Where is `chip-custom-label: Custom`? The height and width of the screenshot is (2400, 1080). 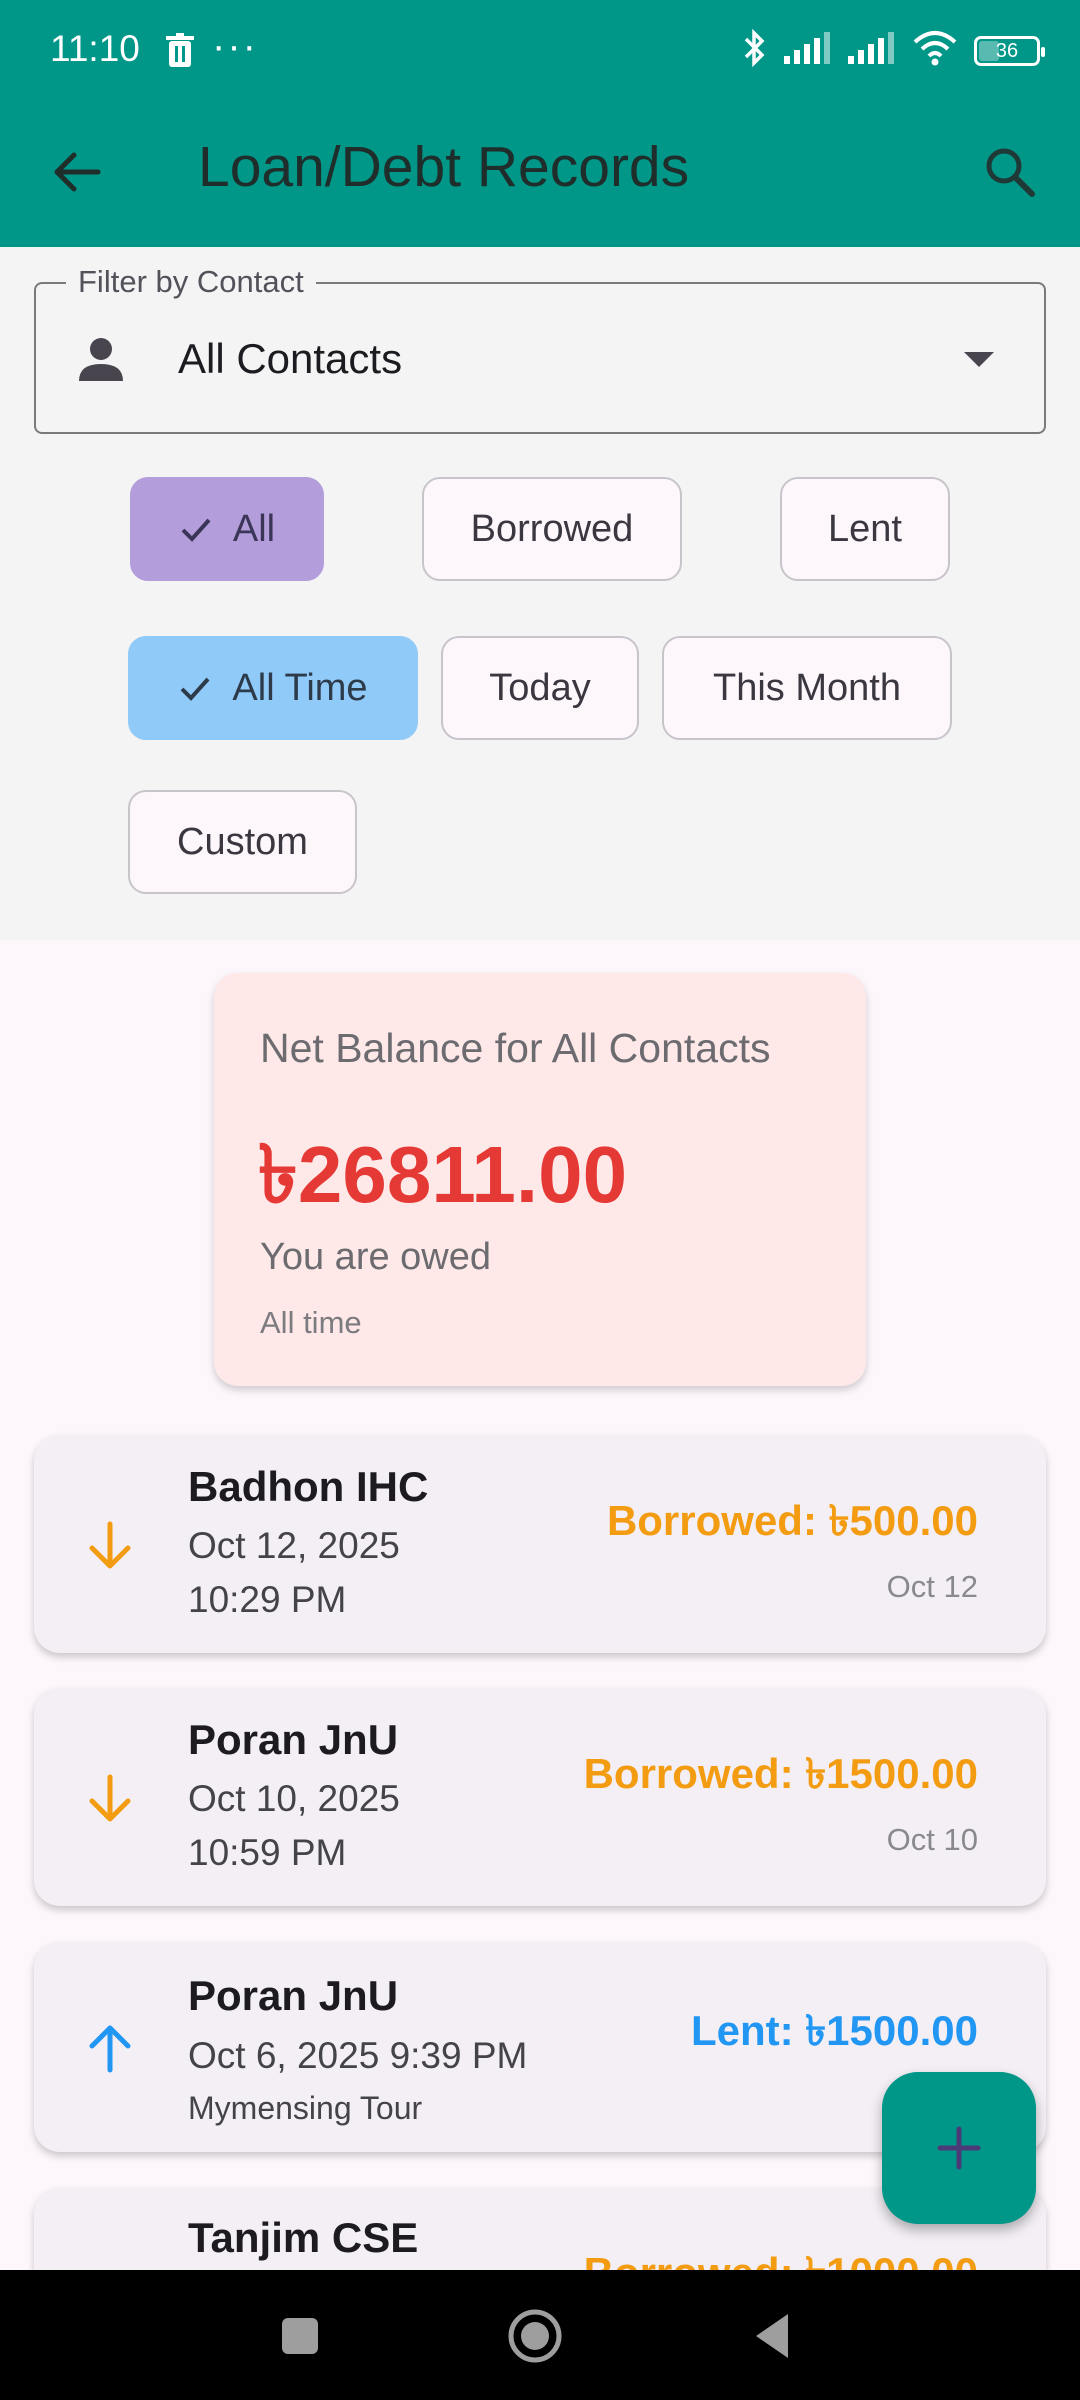 chip-custom-label: Custom is located at coordinates (242, 841).